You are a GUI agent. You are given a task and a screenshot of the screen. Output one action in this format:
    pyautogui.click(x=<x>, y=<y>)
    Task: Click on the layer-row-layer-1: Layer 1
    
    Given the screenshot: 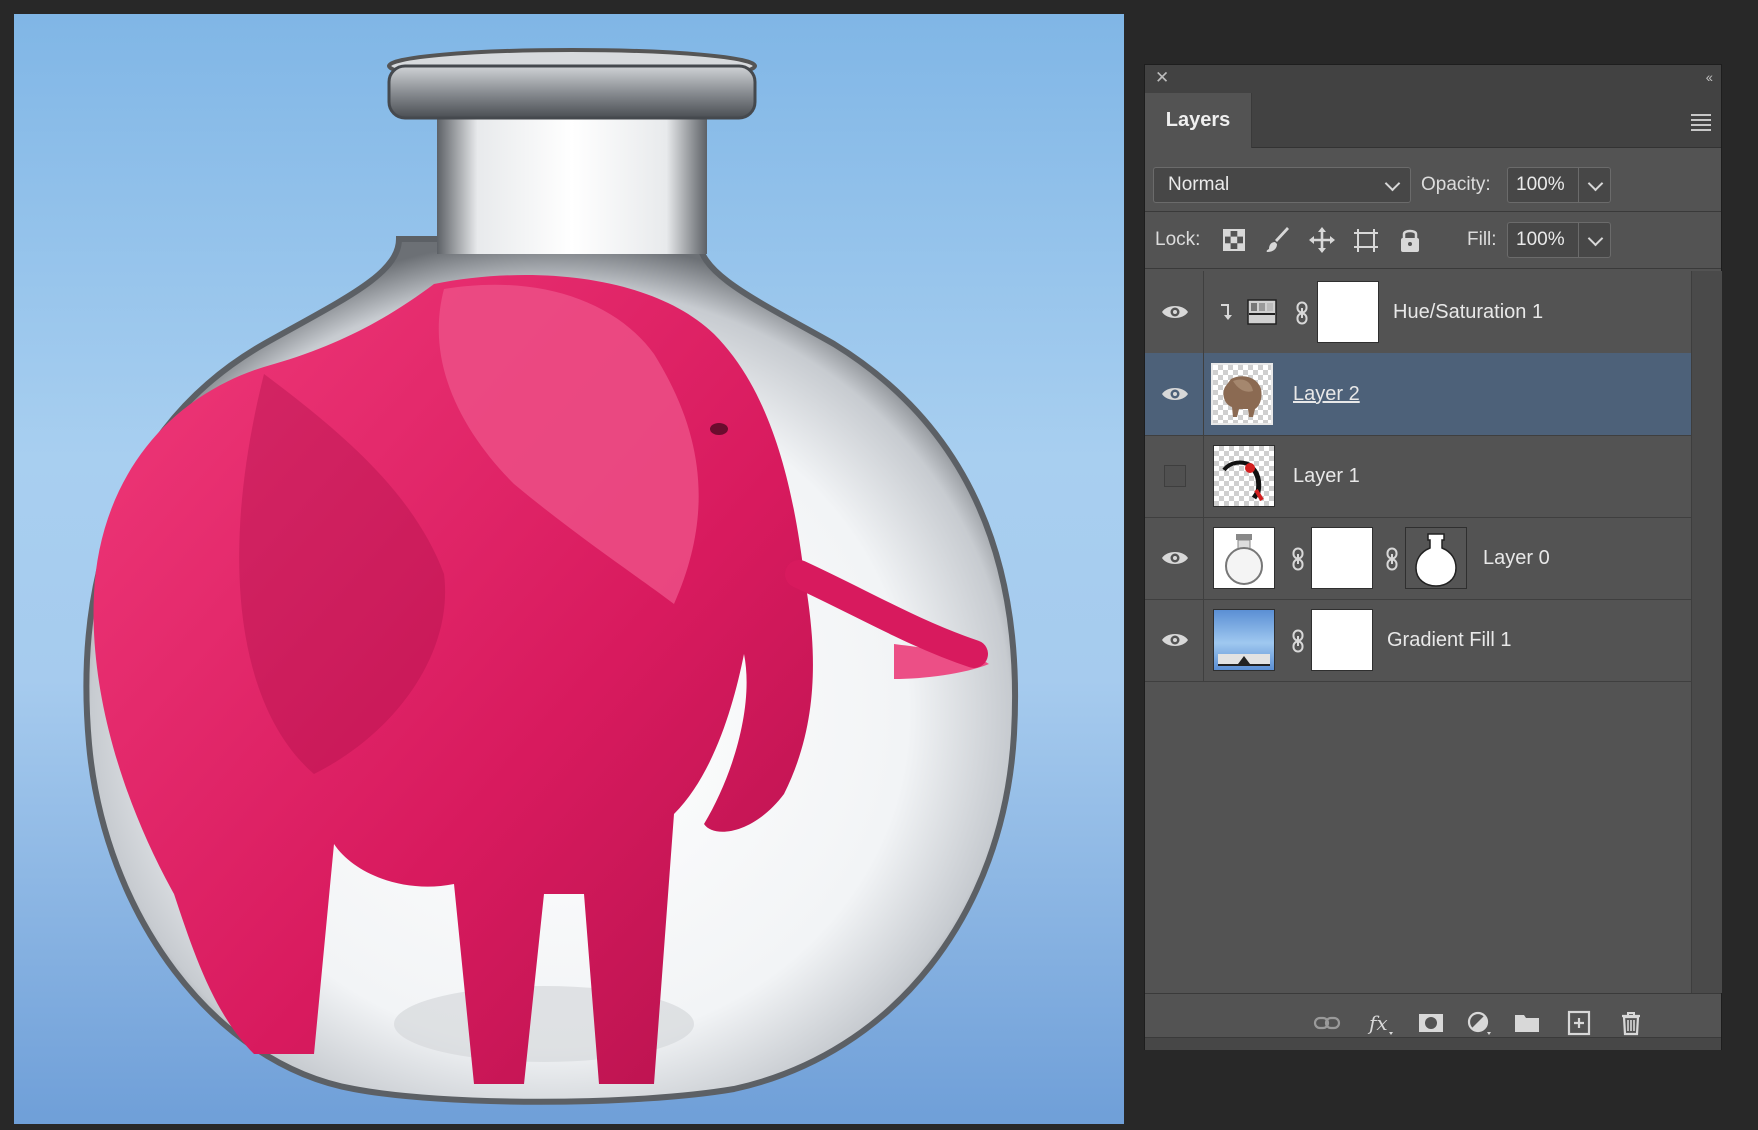 What is the action you would take?
    pyautogui.click(x=1418, y=476)
    